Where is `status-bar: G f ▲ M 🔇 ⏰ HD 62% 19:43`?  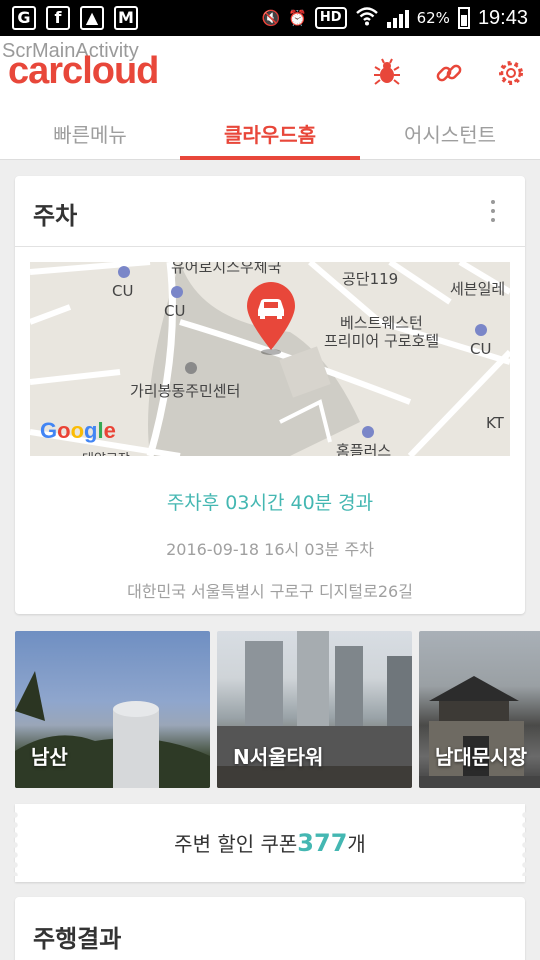
status-bar: G f ▲ M 🔇 ⏰ HD 62% 19:43 is located at coordinates (270, 18).